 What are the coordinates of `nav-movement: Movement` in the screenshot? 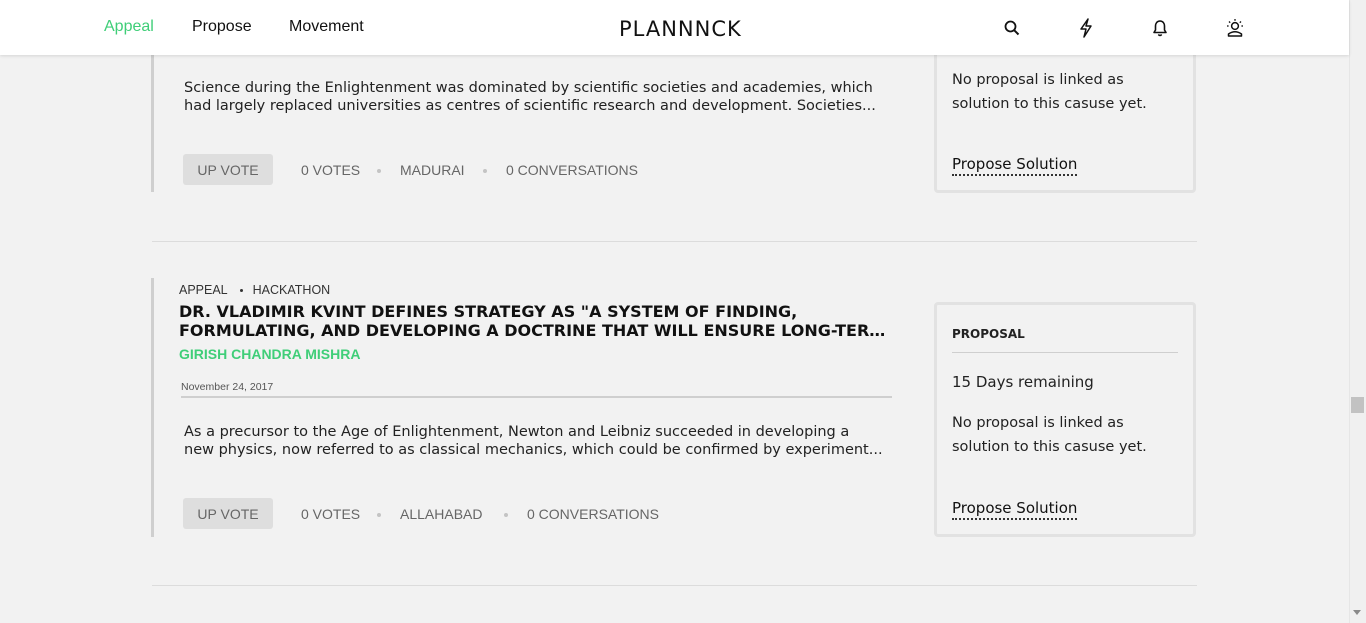 It's located at (326, 27).